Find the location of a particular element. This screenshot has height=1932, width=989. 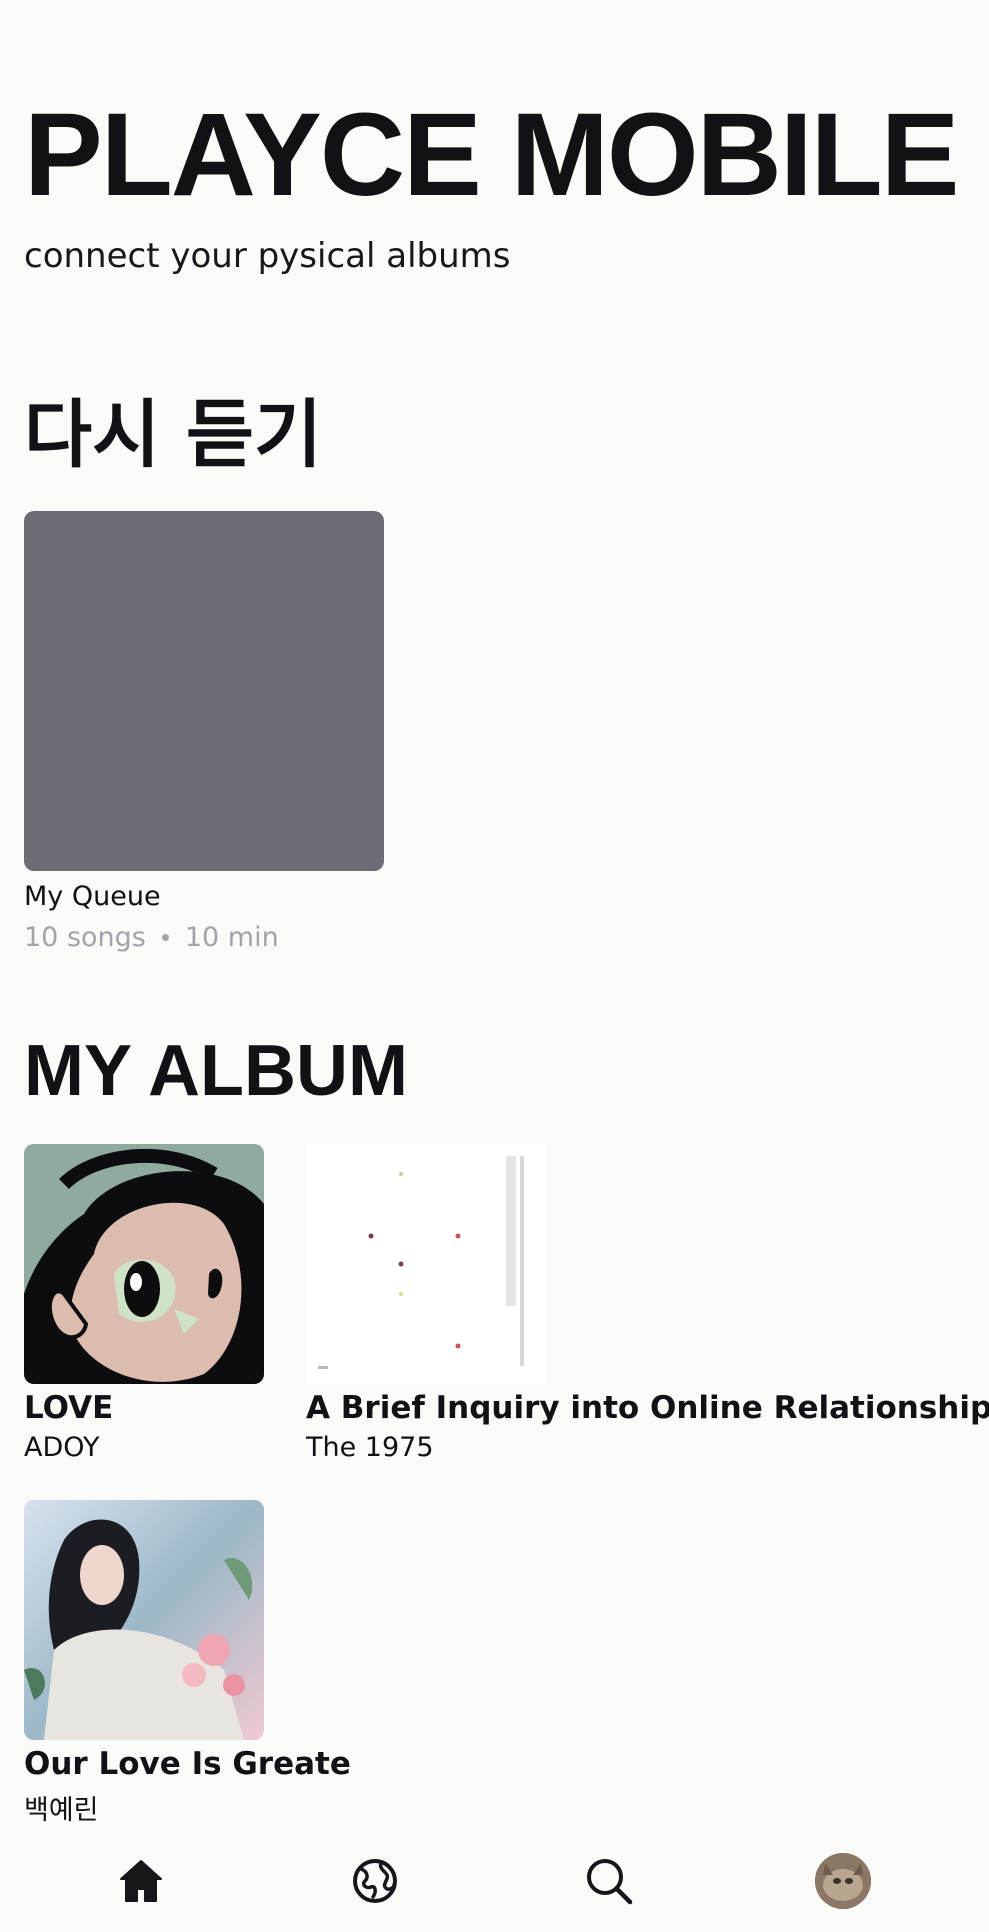

queue-card: My Queue 10 songs 10 min is located at coordinates (204, 732).